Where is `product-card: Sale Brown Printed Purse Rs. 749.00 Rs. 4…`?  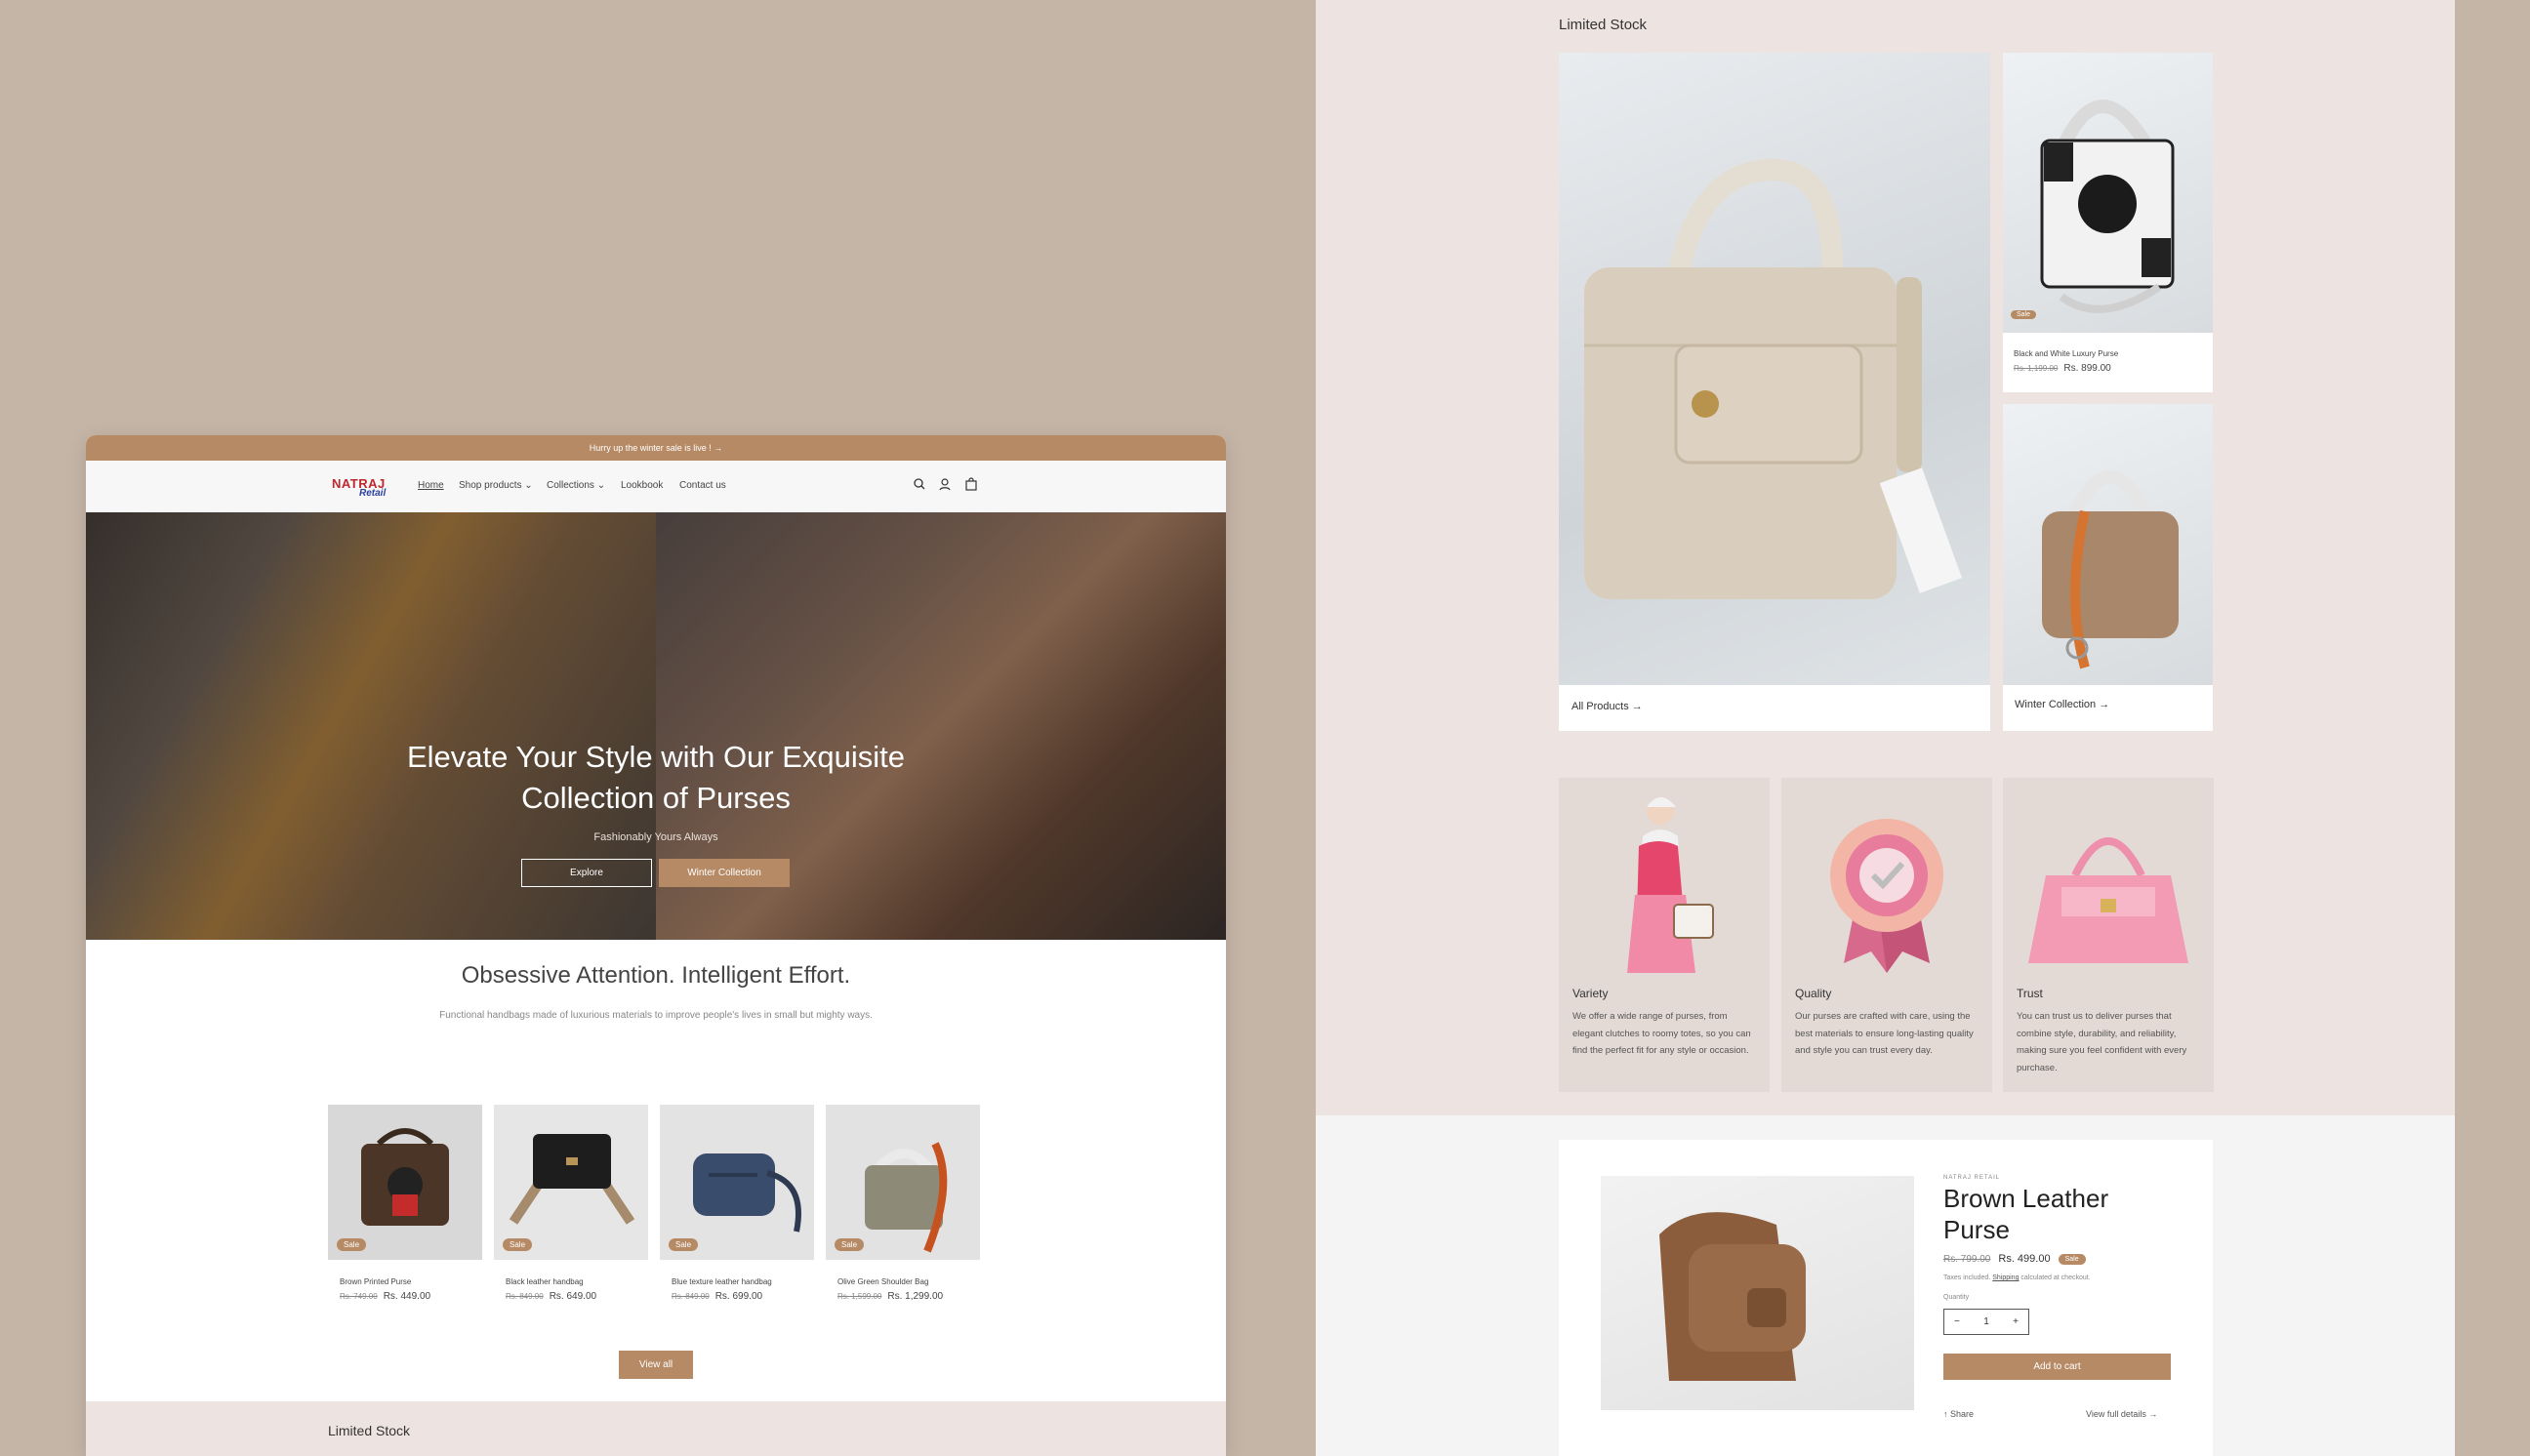
product-card: Sale Brown Printed Purse Rs. 749.00 Rs. 4… is located at coordinates (405, 1203).